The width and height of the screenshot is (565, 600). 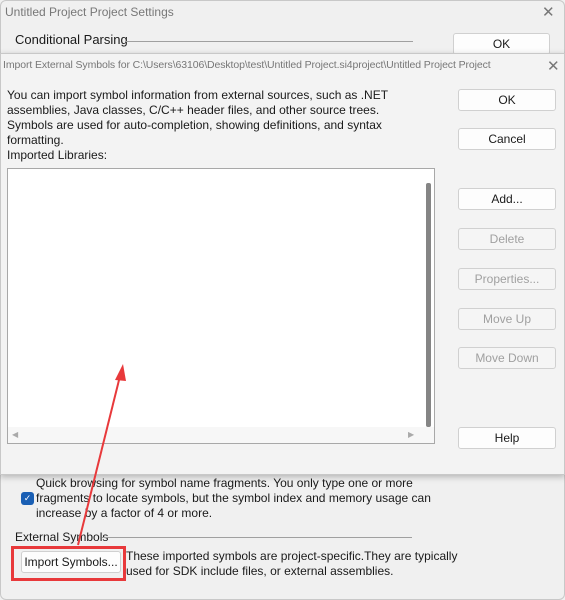 What do you see at coordinates (120, 372) in the screenshot?
I see `arrow-head-icon` at bounding box center [120, 372].